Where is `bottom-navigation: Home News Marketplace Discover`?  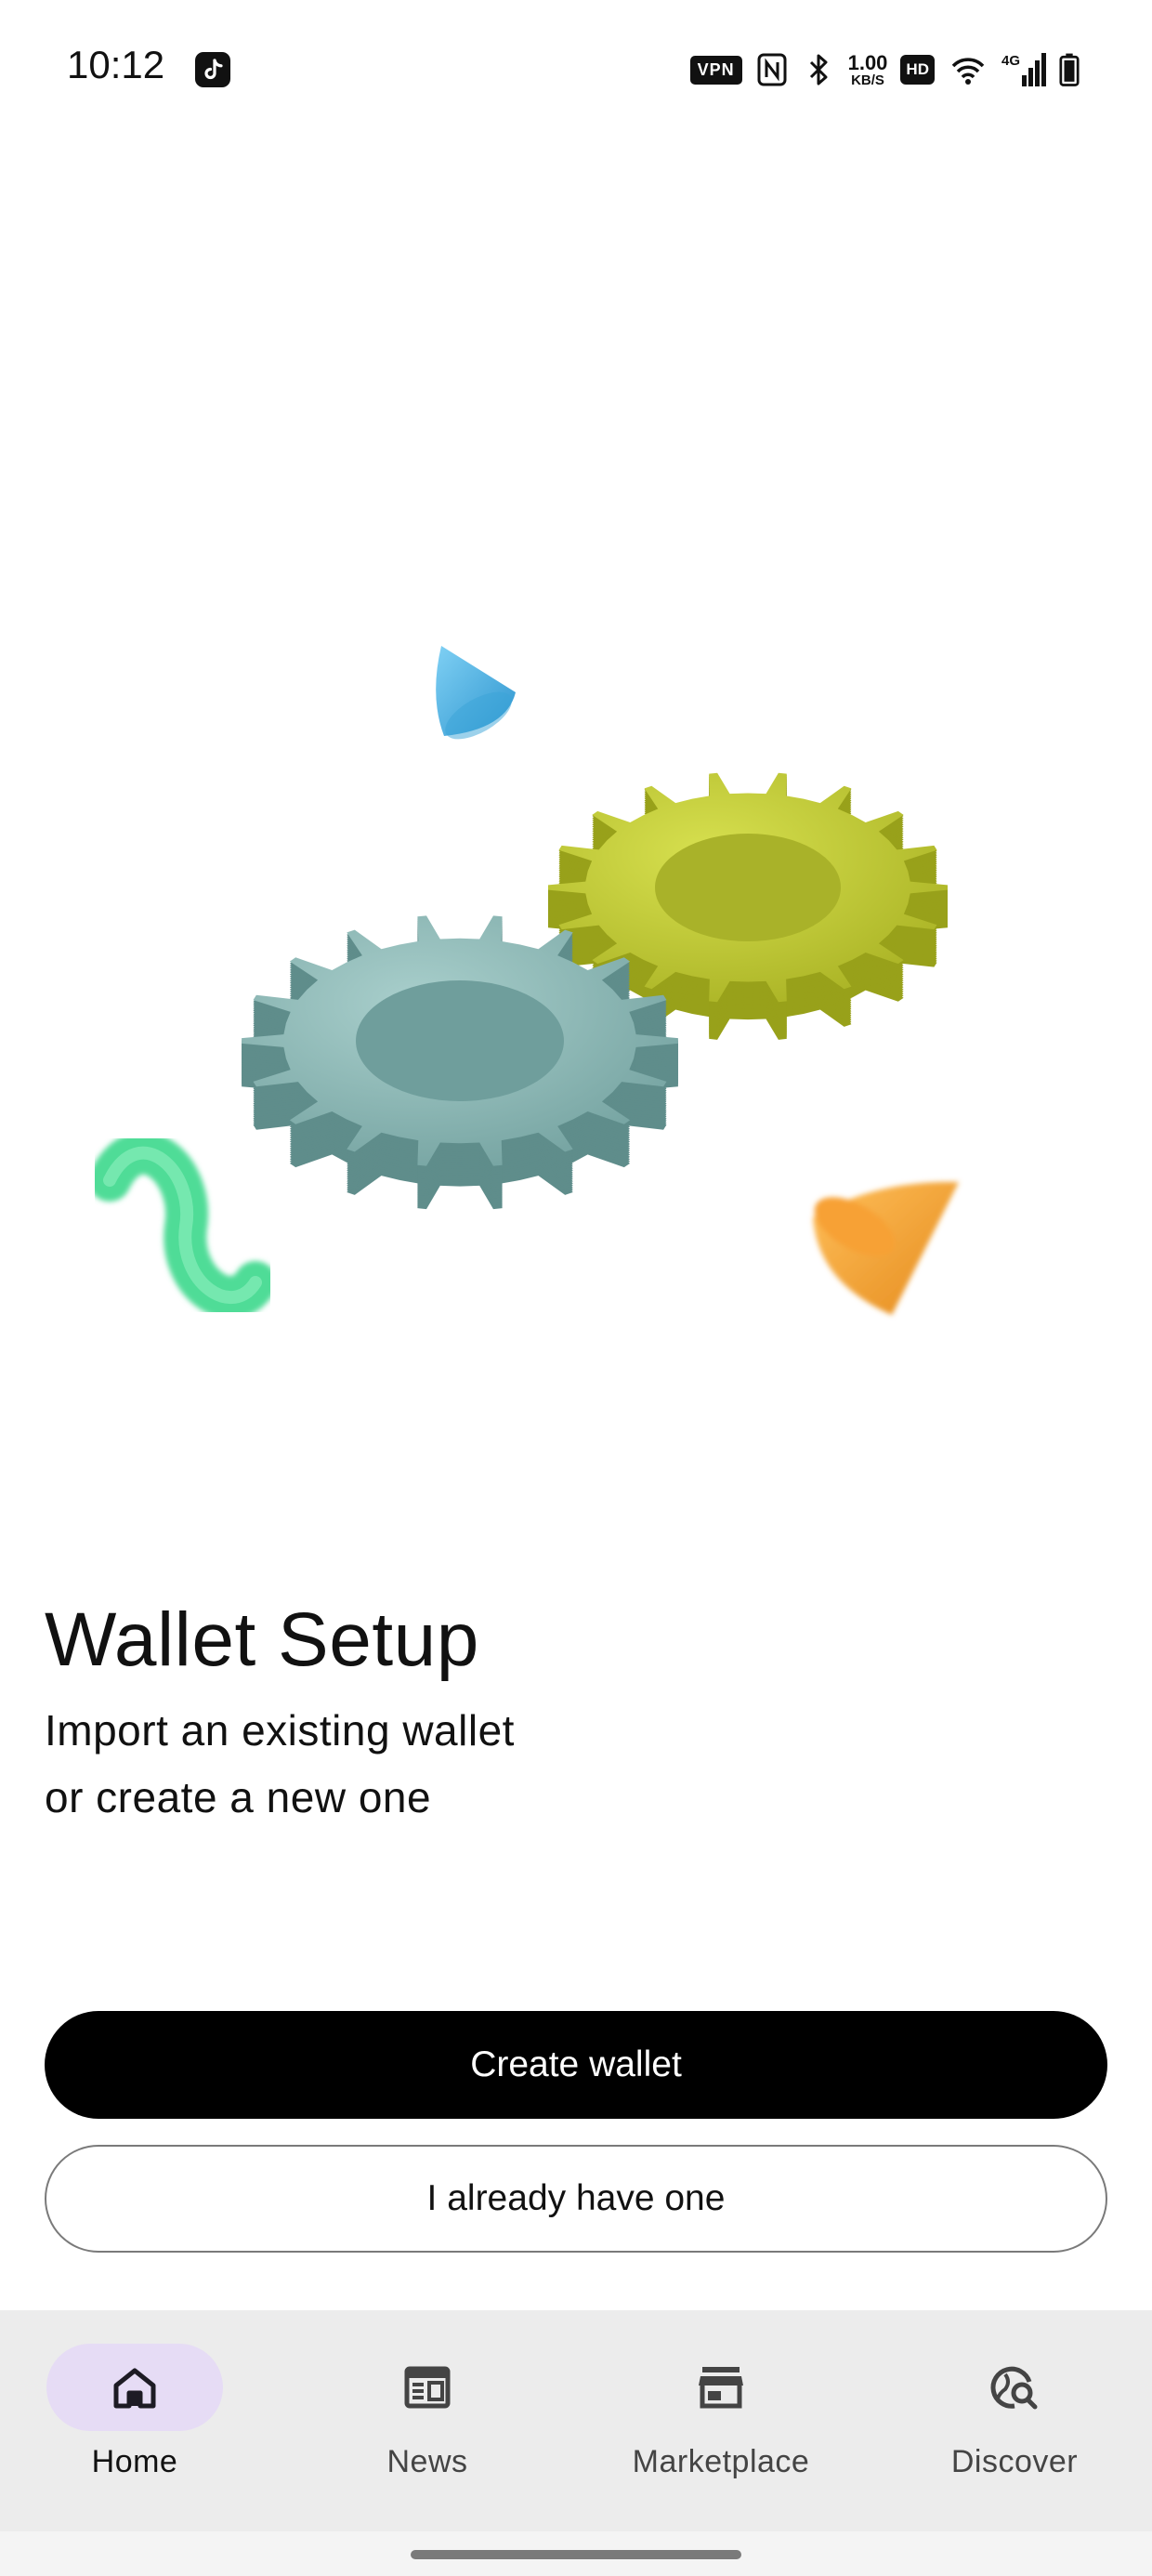 bottom-navigation: Home News Marketplace Discover is located at coordinates (576, 2420).